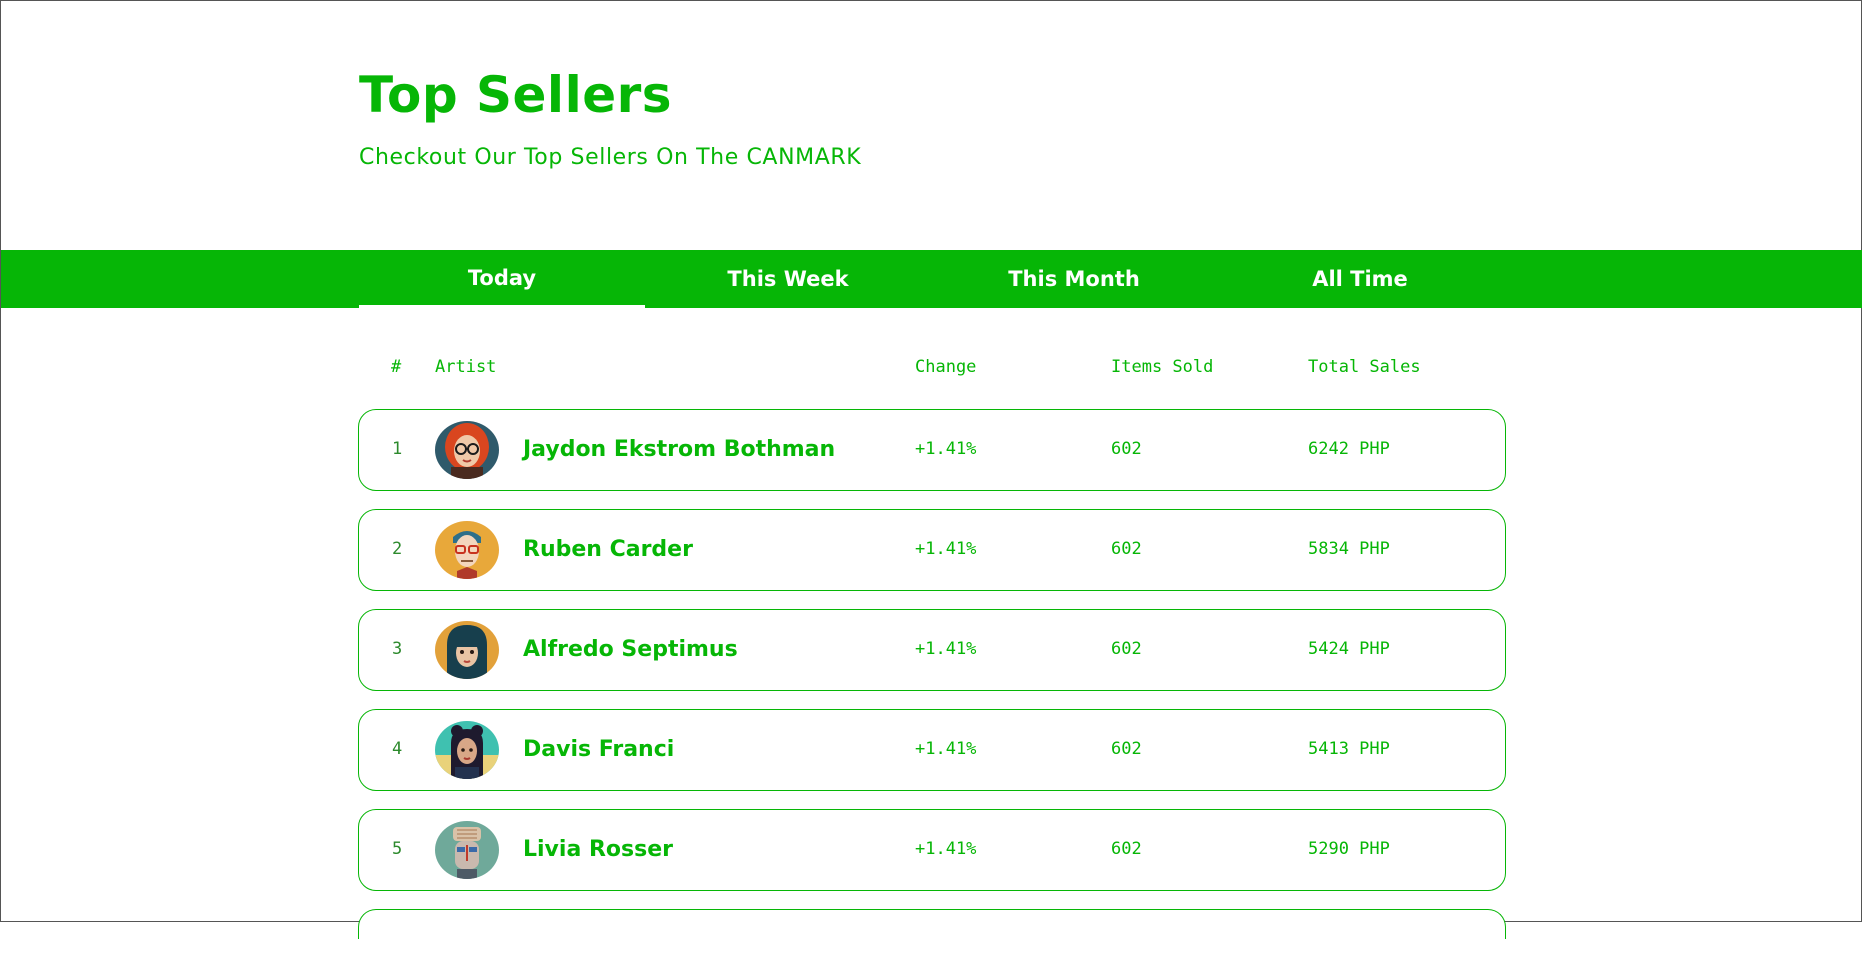 Image resolution: width=1862 pixels, height=957 pixels. Describe the element at coordinates (1349, 449) in the screenshot. I see `total-sales-value: 6242 PHP` at that location.